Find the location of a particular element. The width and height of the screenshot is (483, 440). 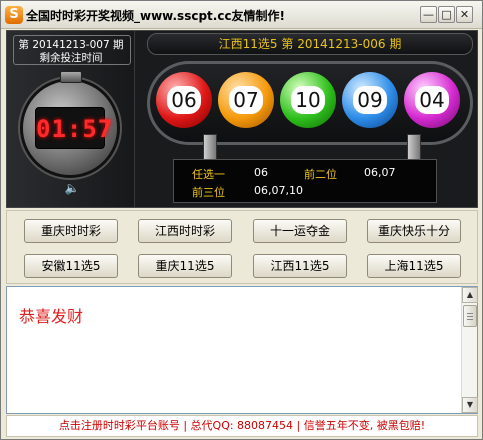

pipe-right is located at coordinates (414, 147).